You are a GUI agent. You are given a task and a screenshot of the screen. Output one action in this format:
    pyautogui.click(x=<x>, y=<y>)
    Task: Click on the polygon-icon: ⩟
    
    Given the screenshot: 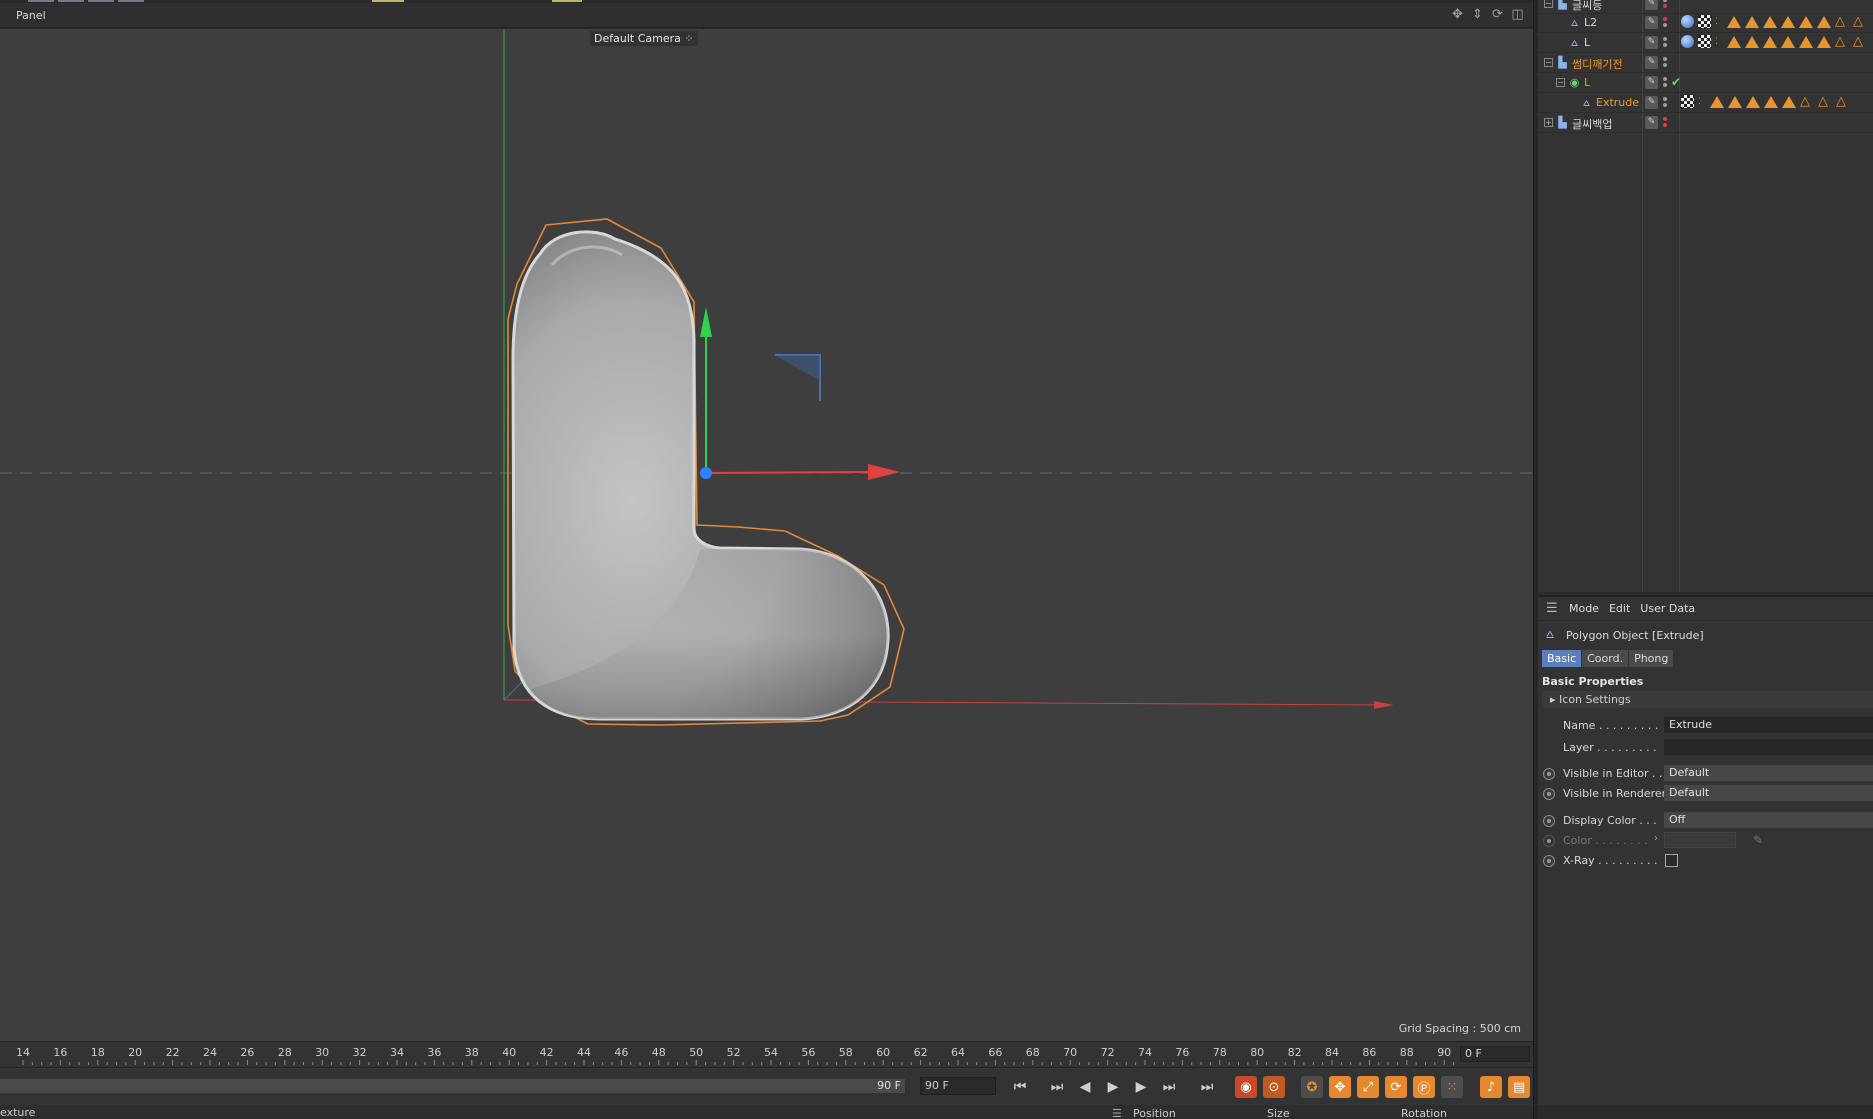 What is the action you would take?
    pyautogui.click(x=1550, y=634)
    